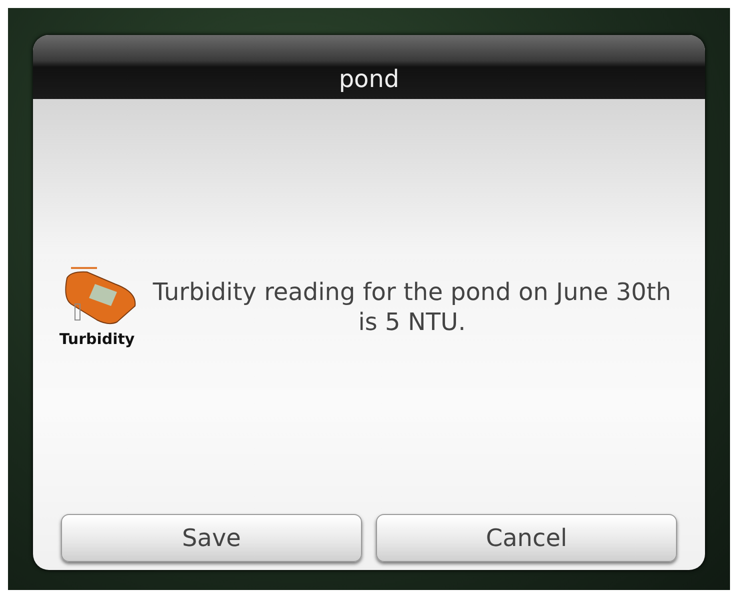 The image size is (739, 599). I want to click on window-title: pond, so click(369, 79).